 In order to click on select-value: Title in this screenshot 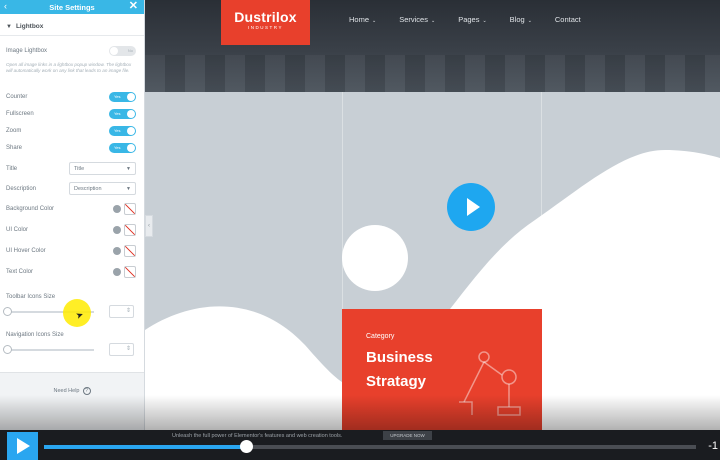, I will do `click(79, 168)`.